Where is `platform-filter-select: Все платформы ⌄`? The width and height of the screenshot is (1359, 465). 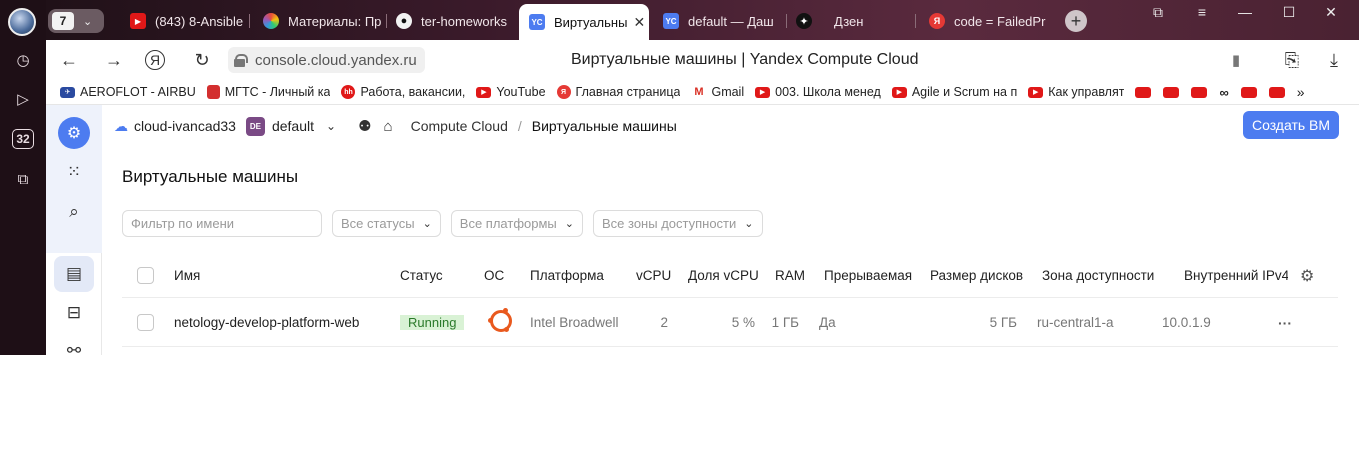 platform-filter-select: Все платформы ⌄ is located at coordinates (516, 223).